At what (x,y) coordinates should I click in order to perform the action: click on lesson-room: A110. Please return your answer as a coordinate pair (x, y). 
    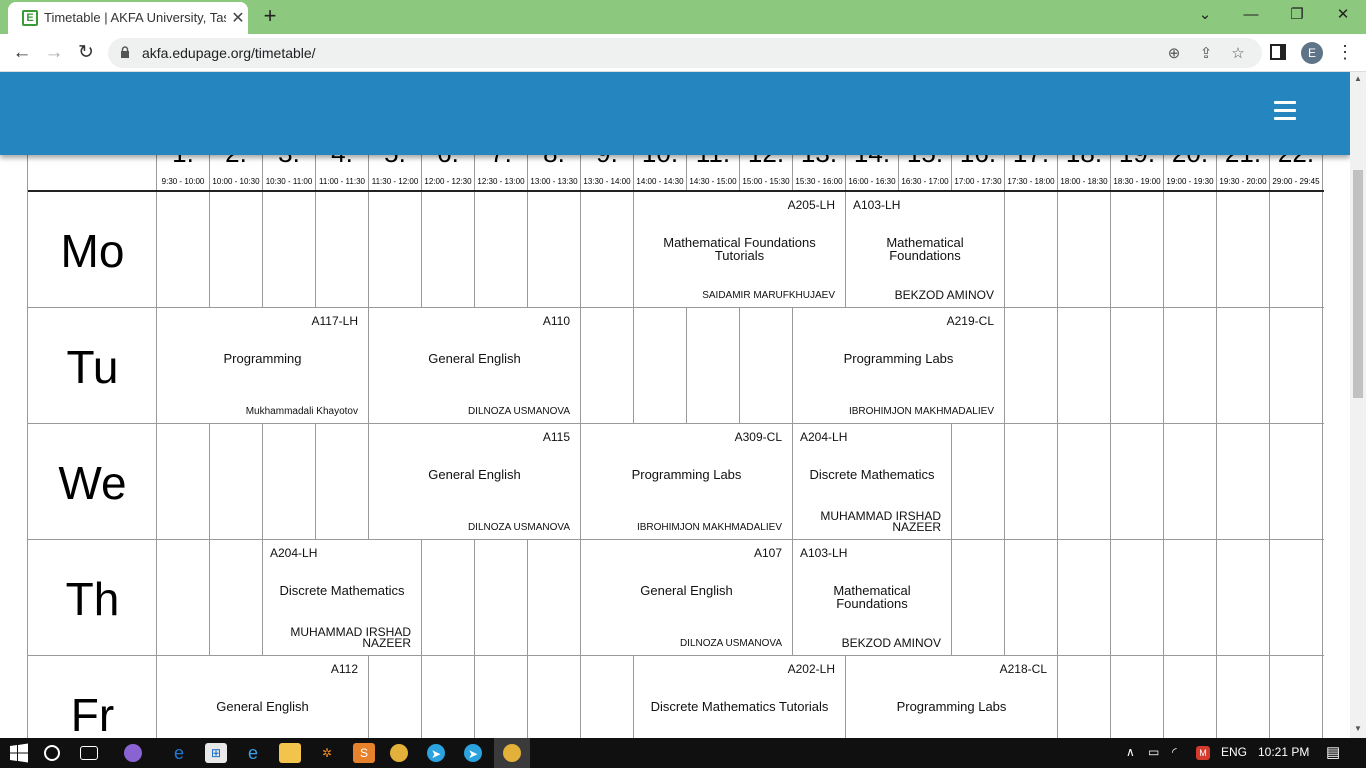
    Looking at the image, I should click on (556, 321).